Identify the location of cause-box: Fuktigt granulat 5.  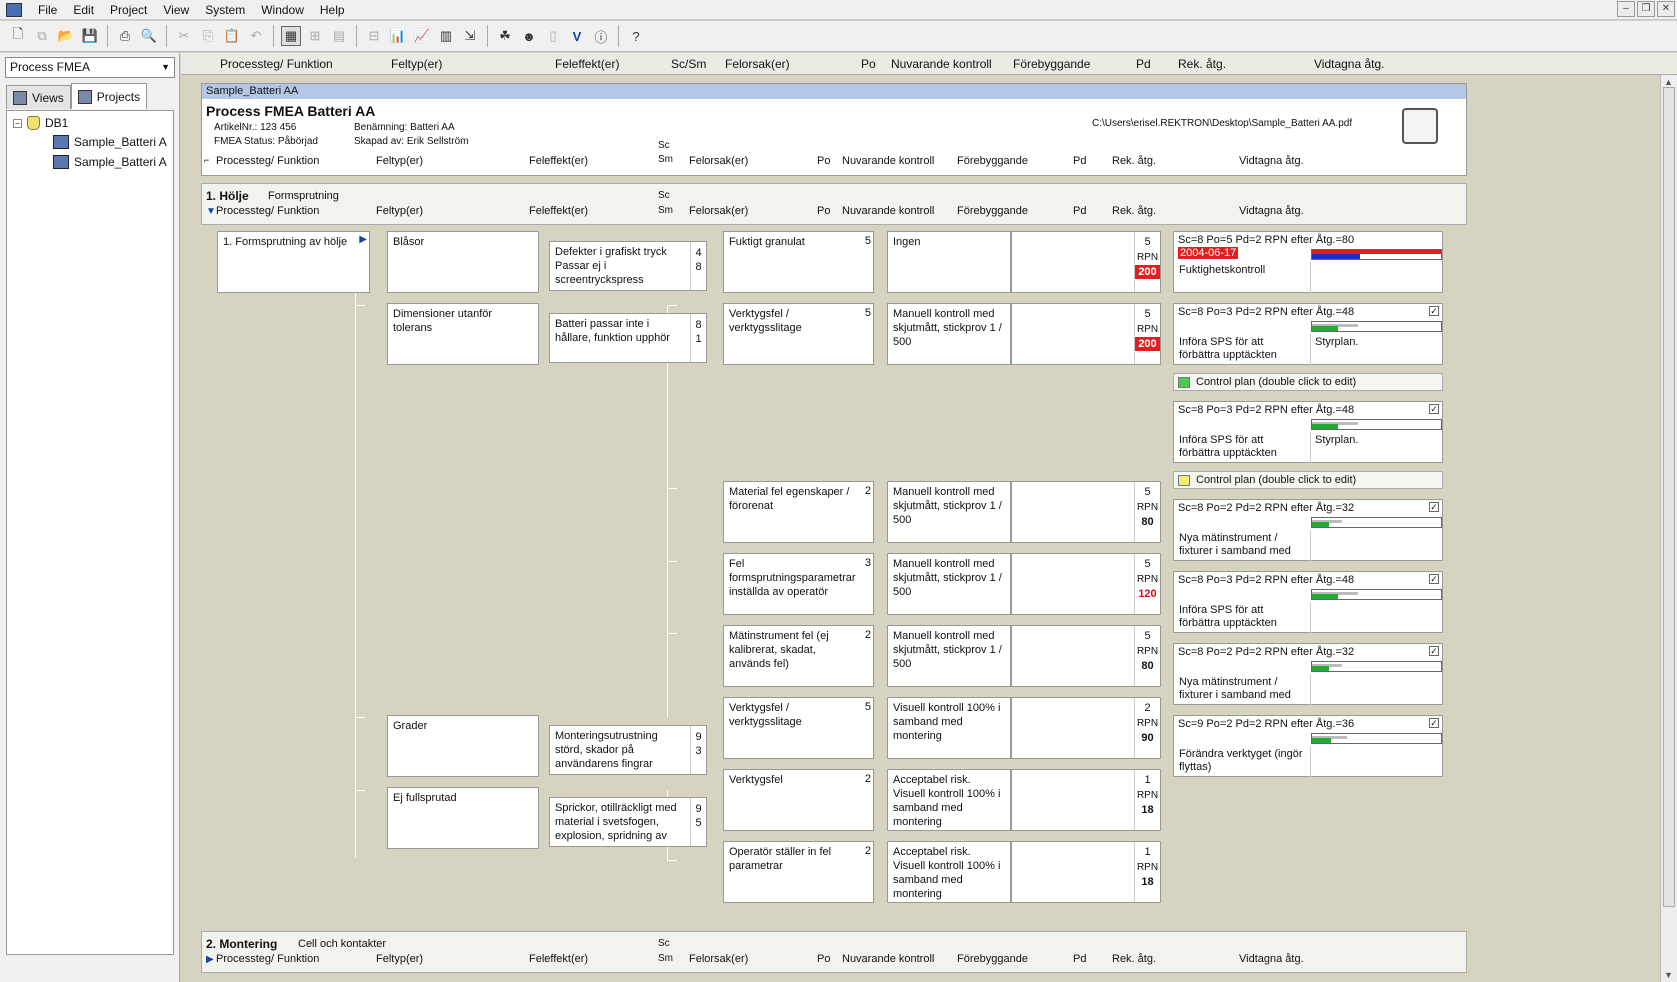
(798, 262).